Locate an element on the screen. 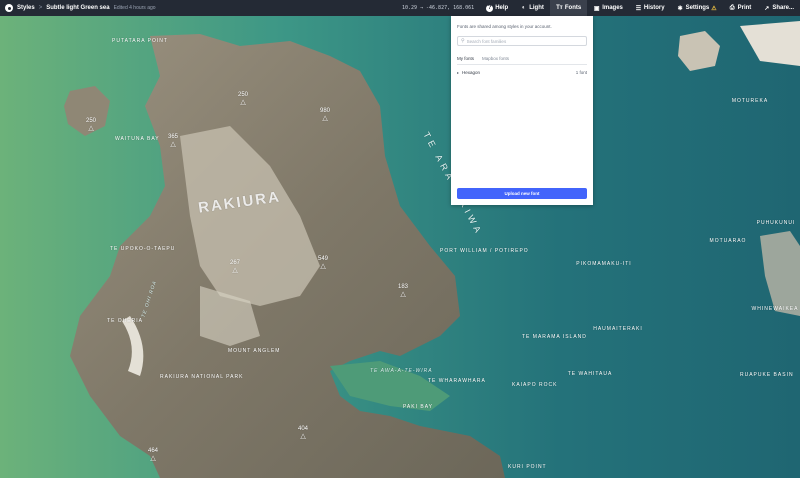 Image resolution: width=800 pixels, height=478 pixels. map-label-waituna-bay: WAITUNA BAY is located at coordinates (137, 139).